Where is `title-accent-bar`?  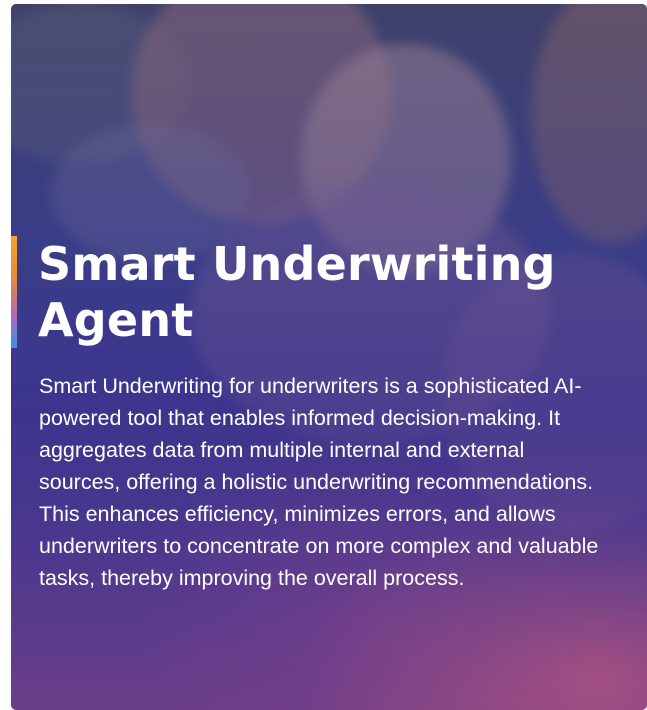 title-accent-bar is located at coordinates (14, 292).